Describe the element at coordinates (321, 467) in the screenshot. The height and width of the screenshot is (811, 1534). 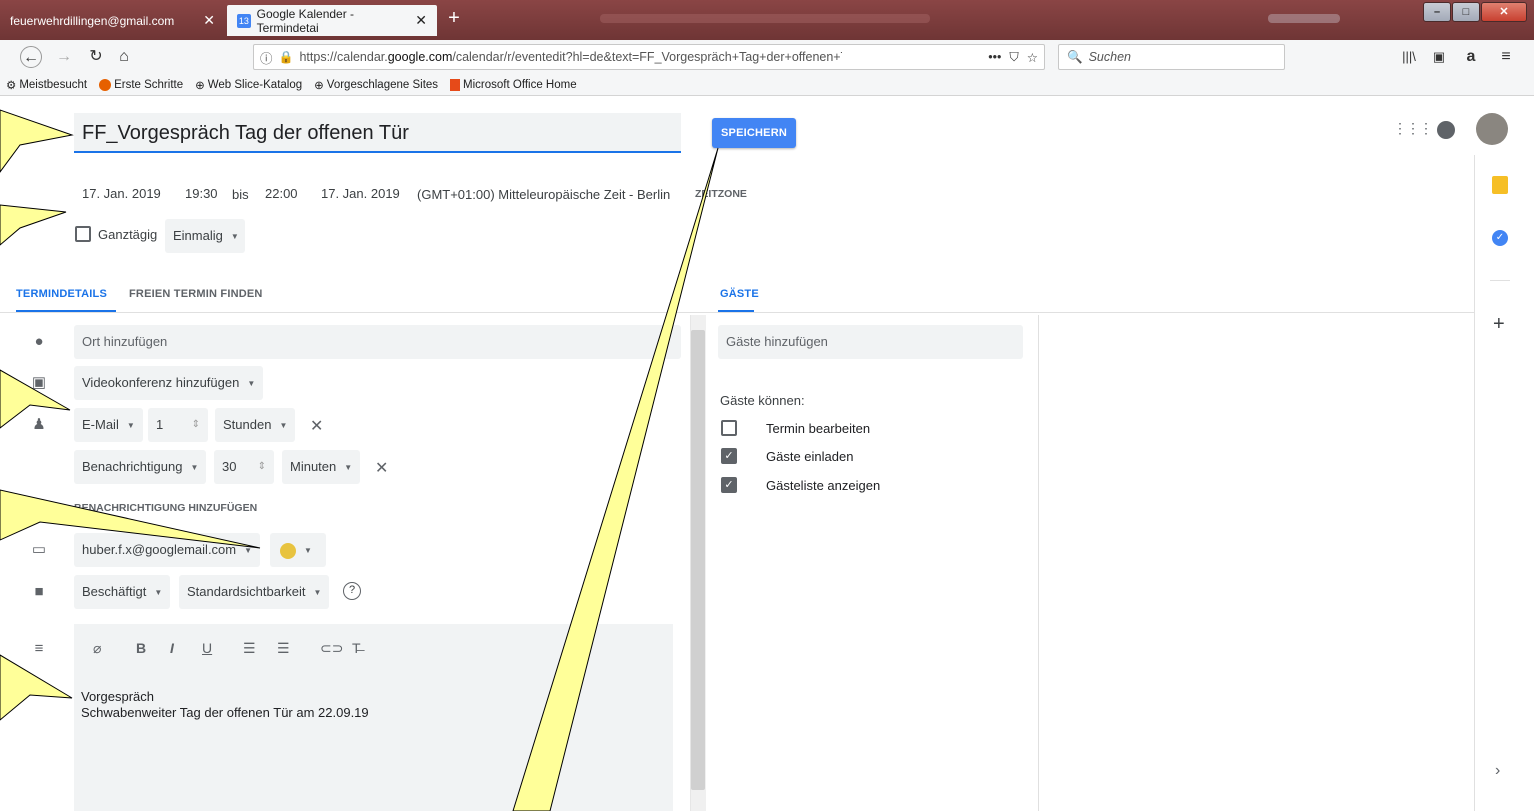
I see `notification-unit-dropdown: Minuten ▼` at that location.